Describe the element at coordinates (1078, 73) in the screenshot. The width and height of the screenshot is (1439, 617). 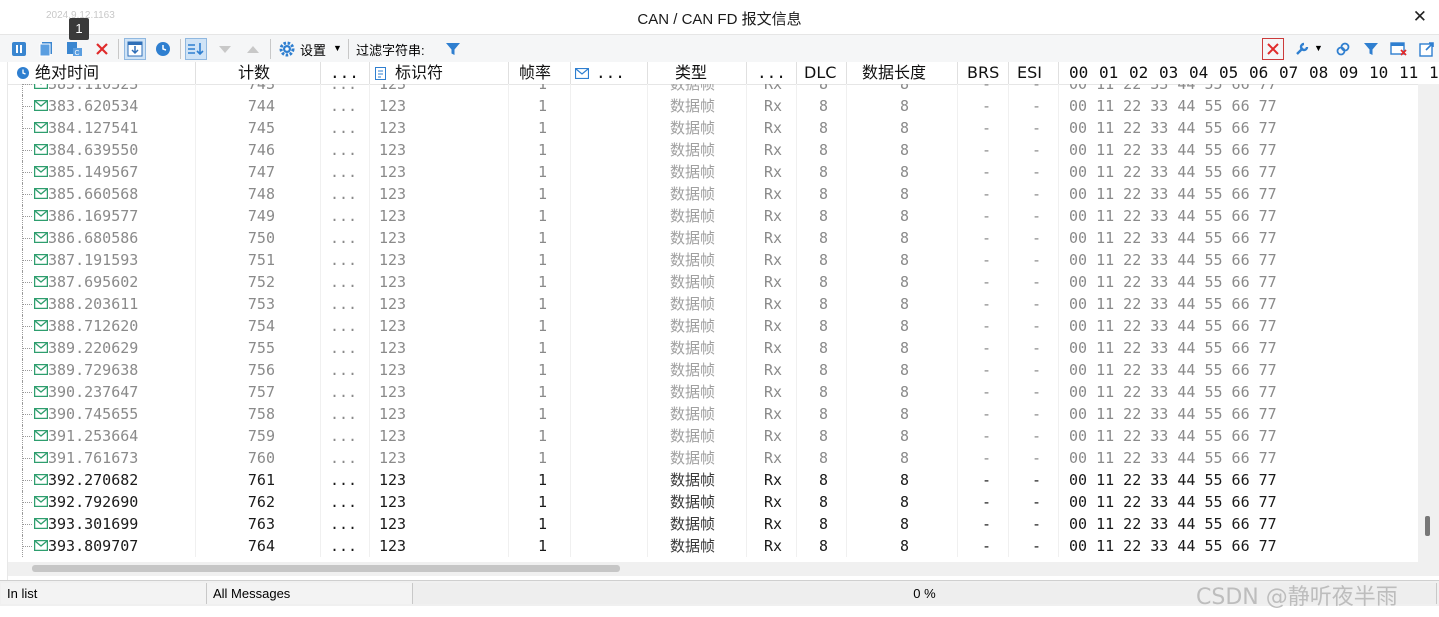
I see `col-header-byte-00: 00` at that location.